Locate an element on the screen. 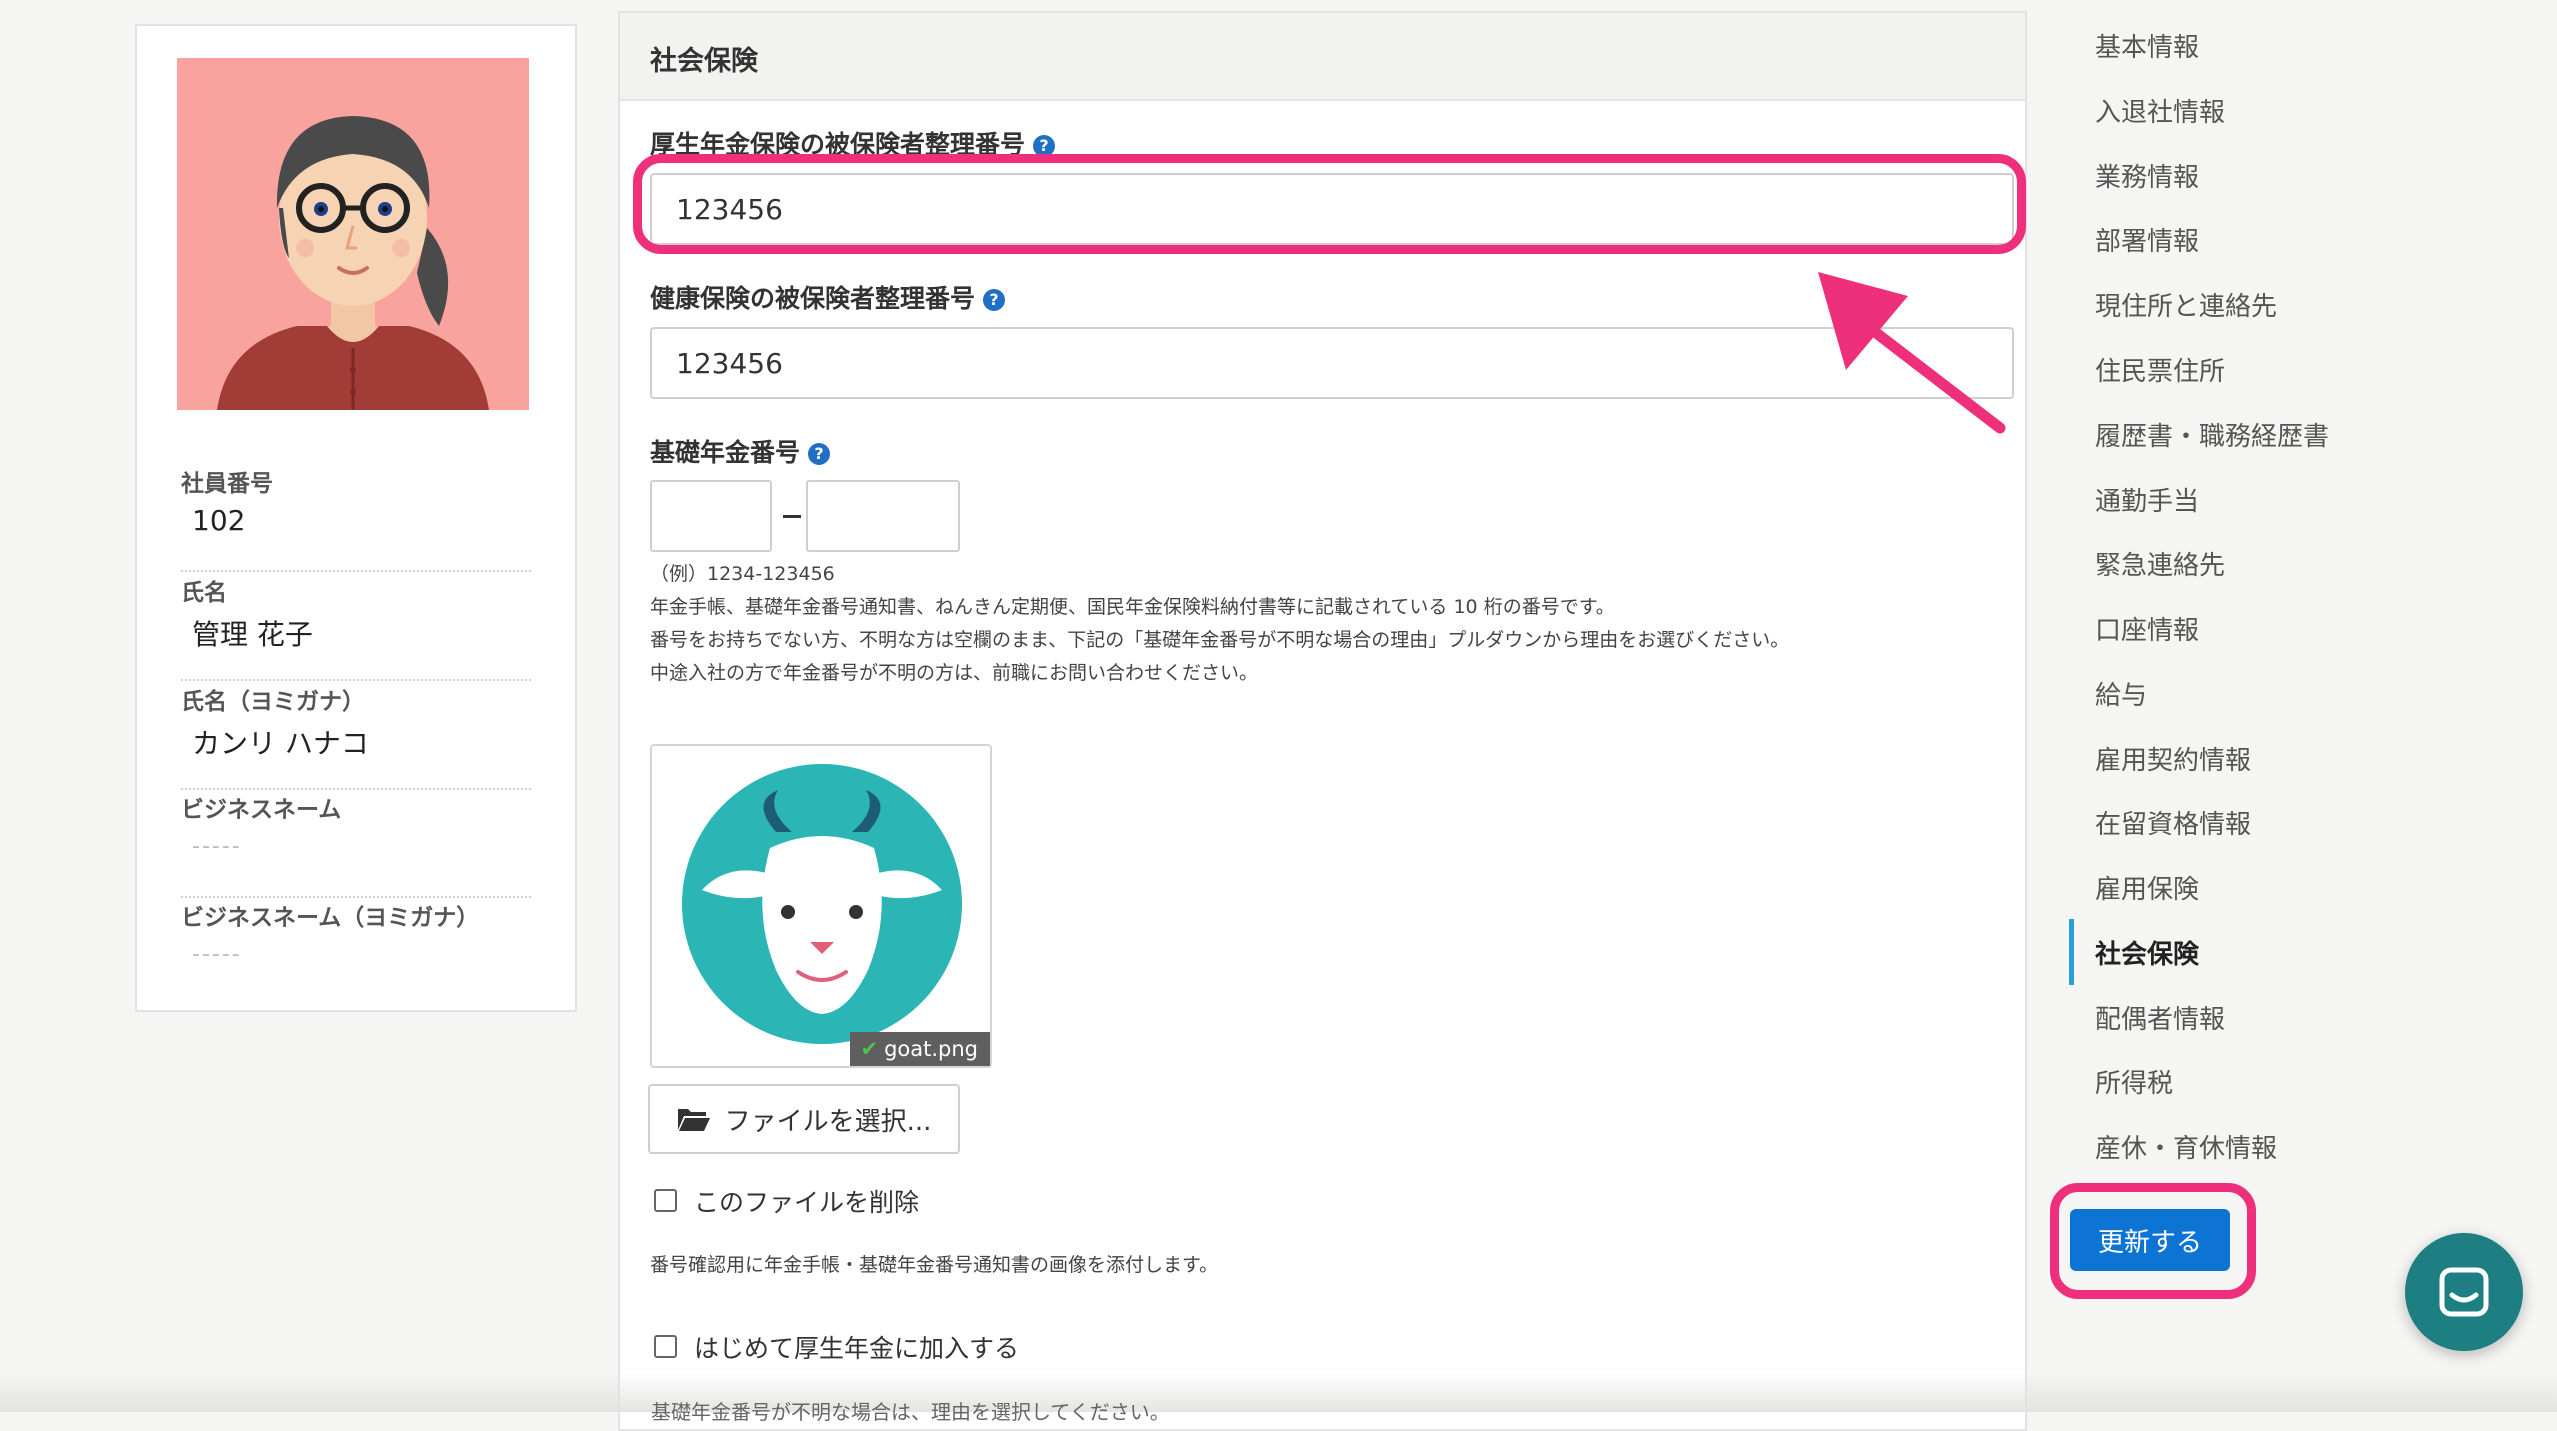 The image size is (2557, 1431). field-employee-number: 社員番号 102 is located at coordinates (356, 518).